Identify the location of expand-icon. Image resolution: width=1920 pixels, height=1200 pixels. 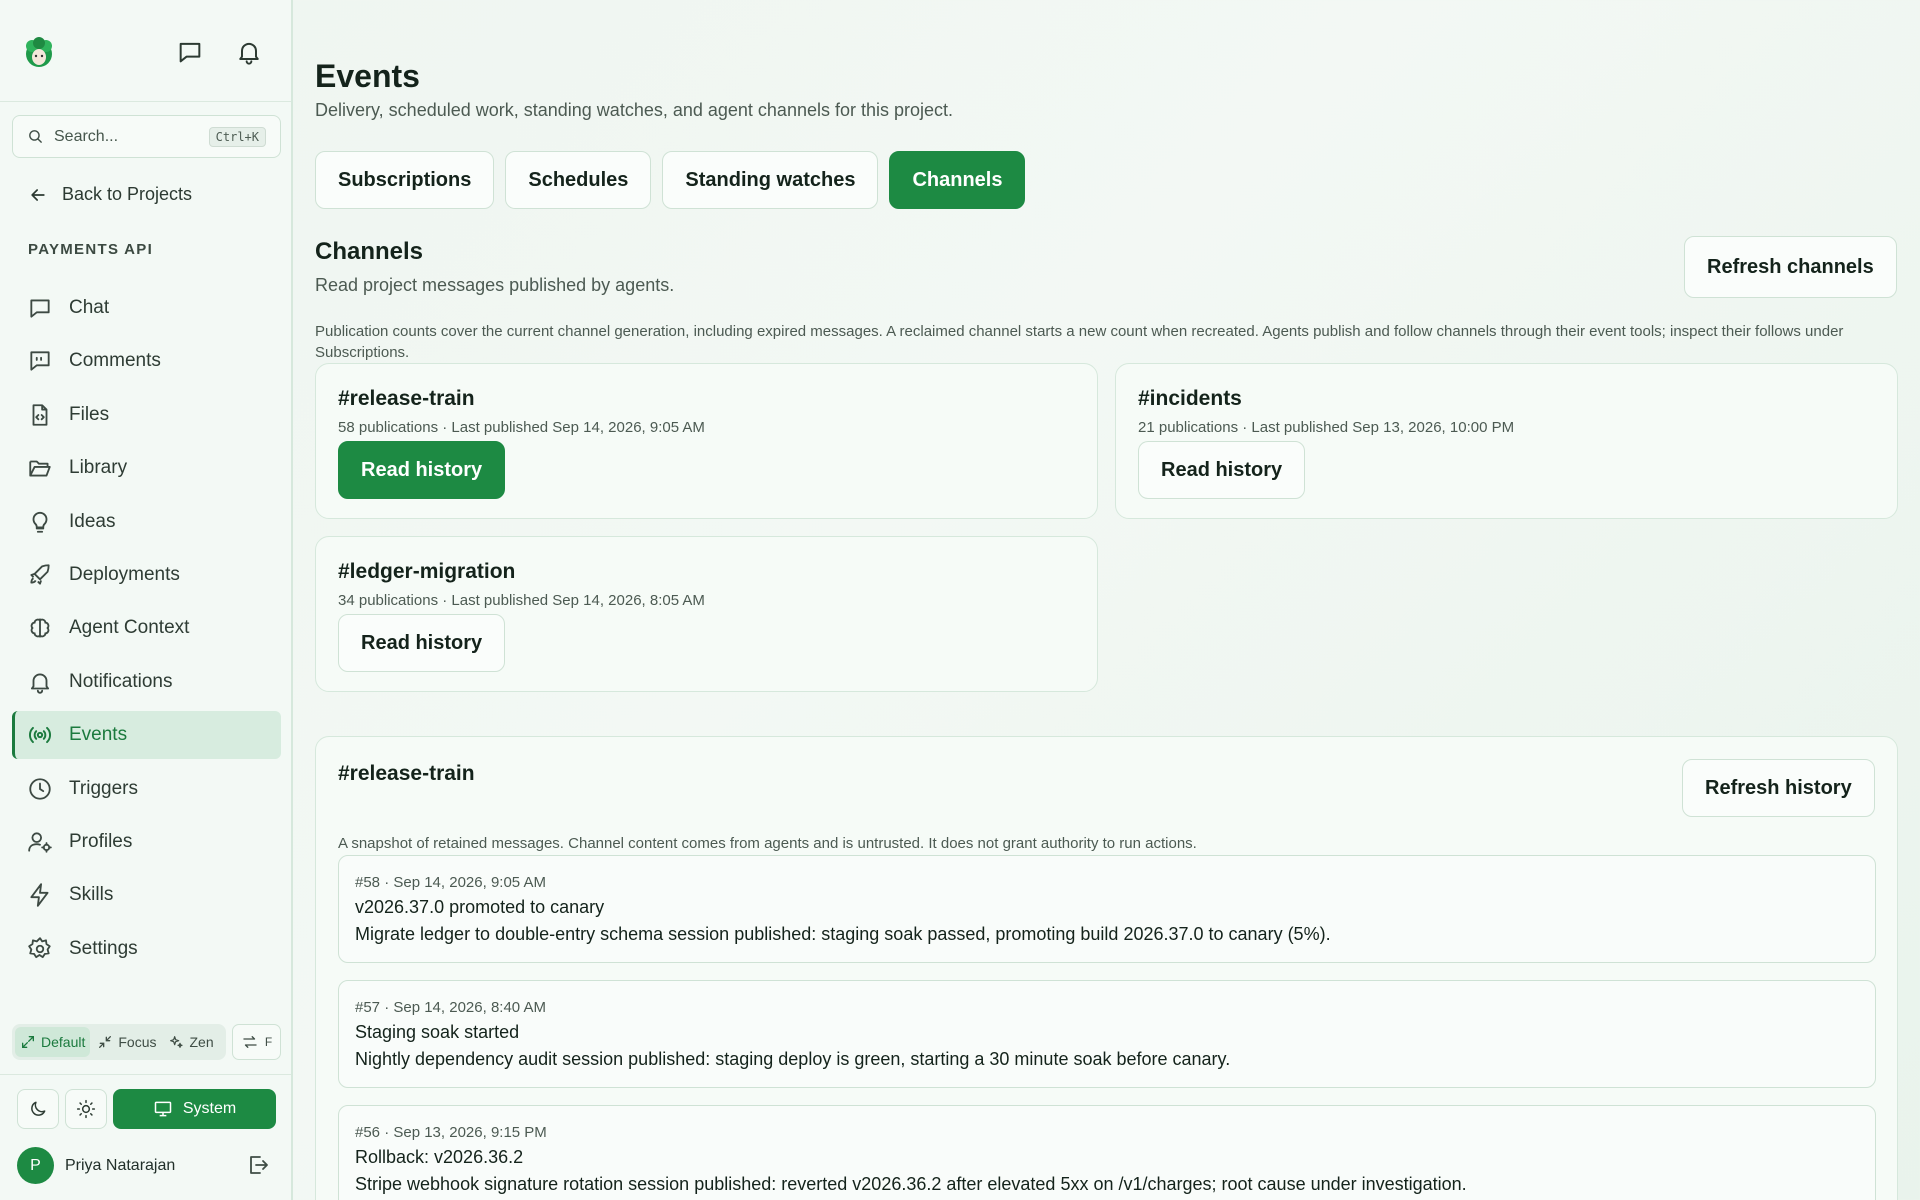
(28, 1042).